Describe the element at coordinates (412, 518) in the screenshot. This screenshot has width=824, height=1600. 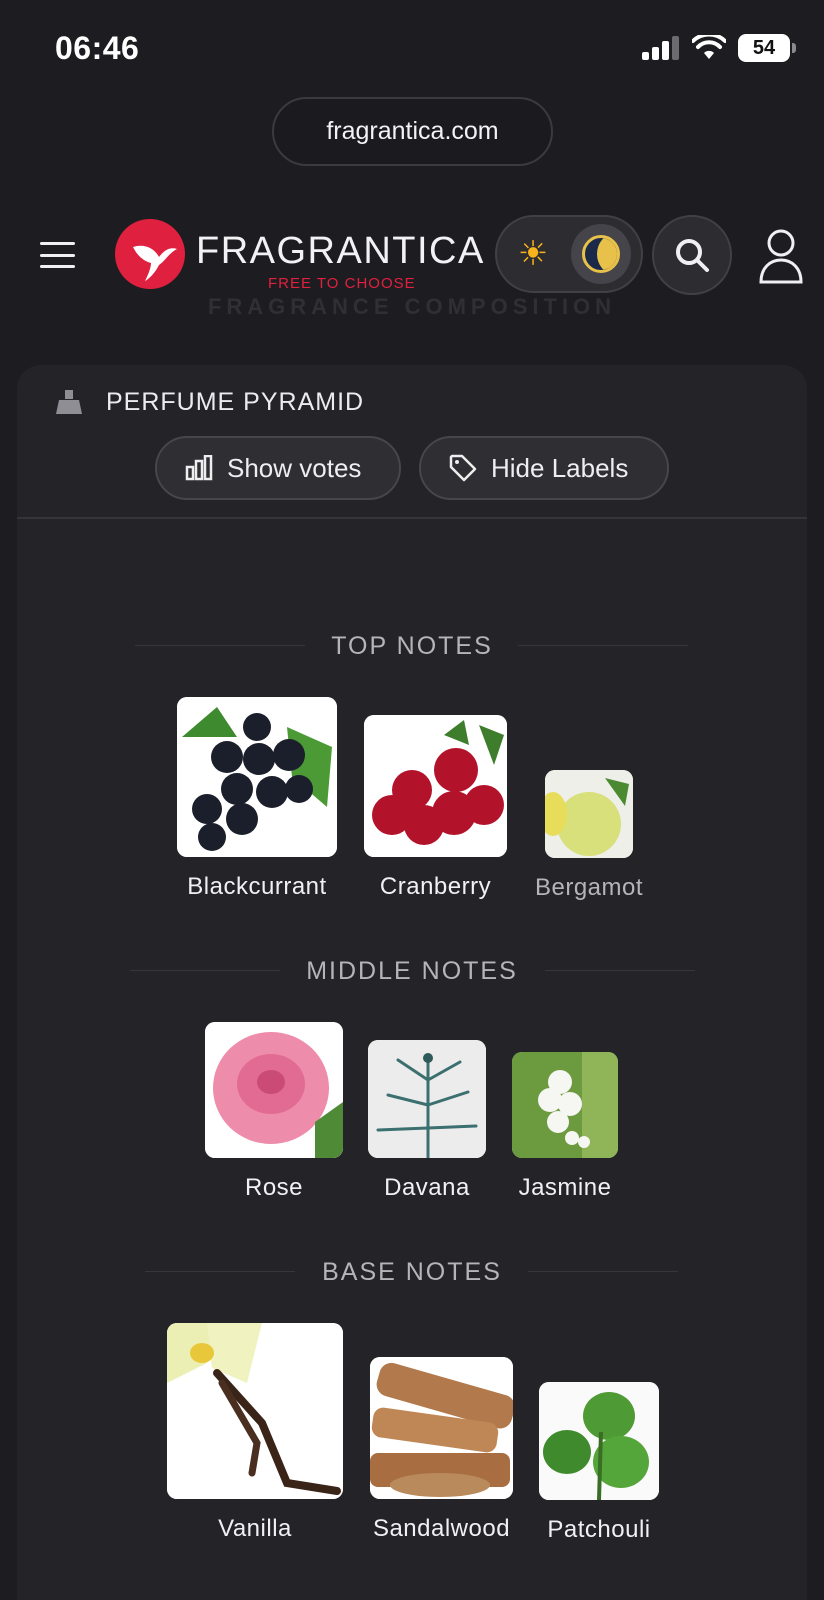
I see `card-divider` at that location.